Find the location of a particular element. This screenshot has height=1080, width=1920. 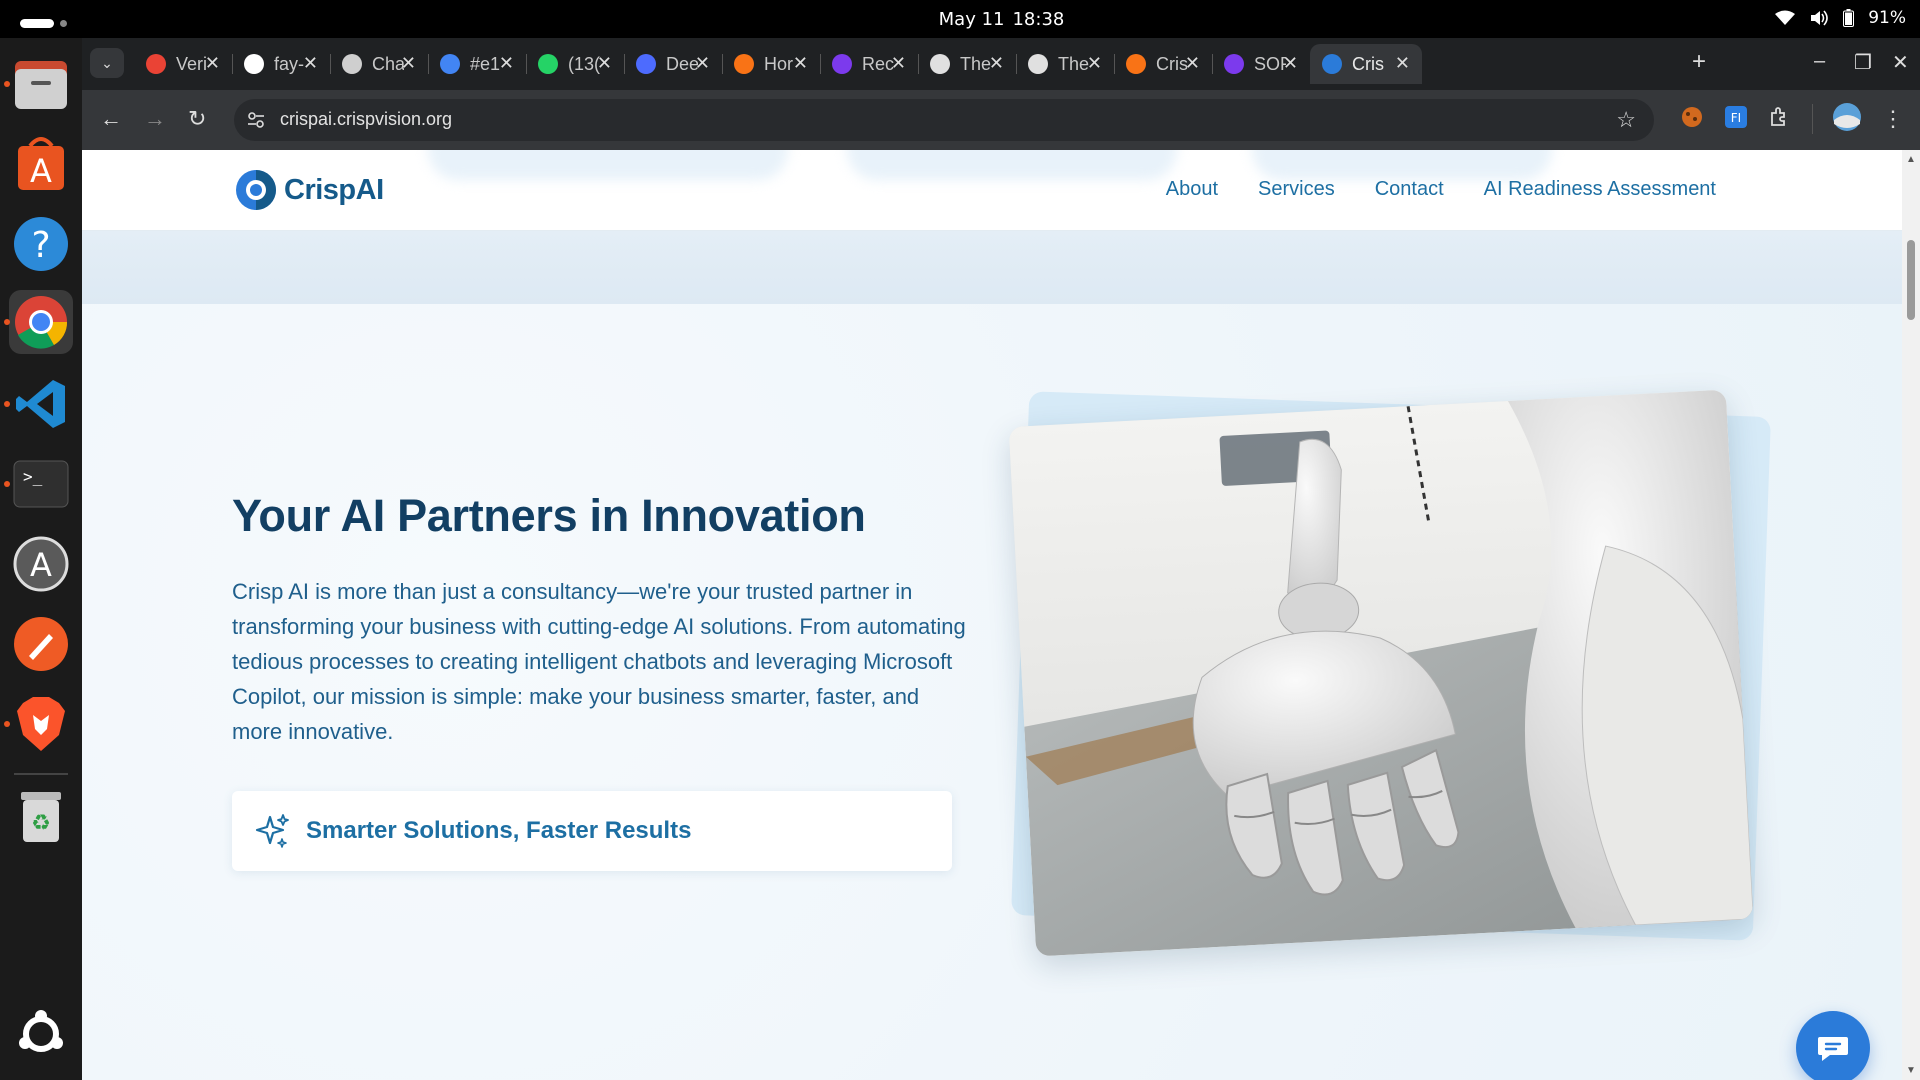

browser-tab: Veri ✕ is located at coordinates (183, 64).